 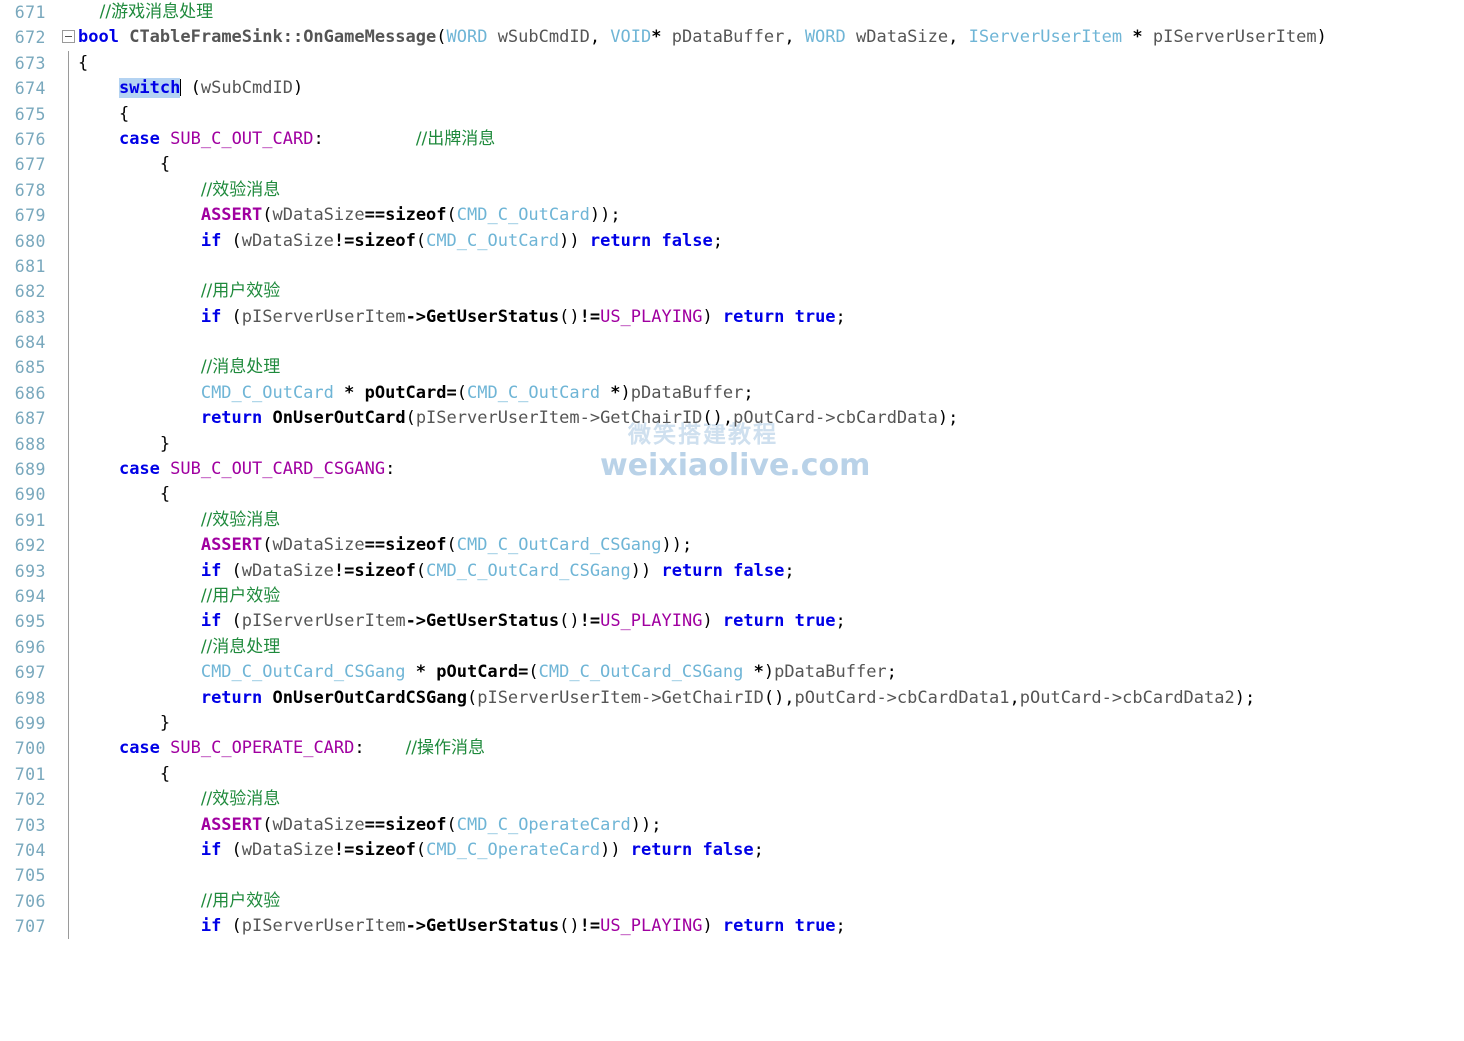 I want to click on line-content: switch (wSubCmdID), so click(x=190, y=88).